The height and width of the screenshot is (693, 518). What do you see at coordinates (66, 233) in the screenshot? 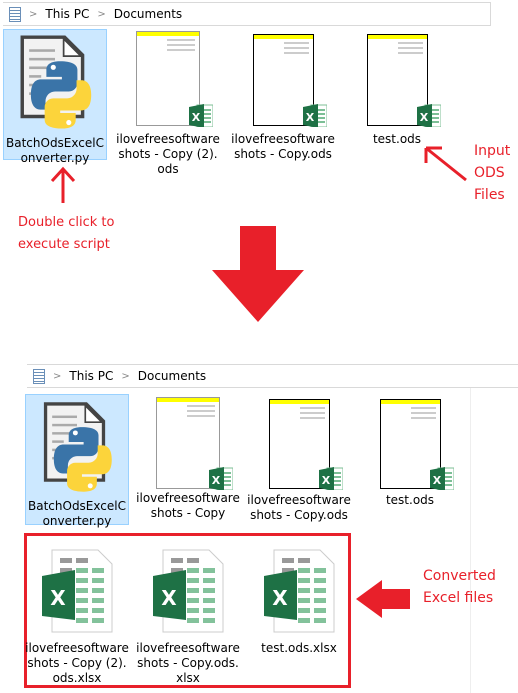
I see `annotation-double-click: Double click to execute script` at bounding box center [66, 233].